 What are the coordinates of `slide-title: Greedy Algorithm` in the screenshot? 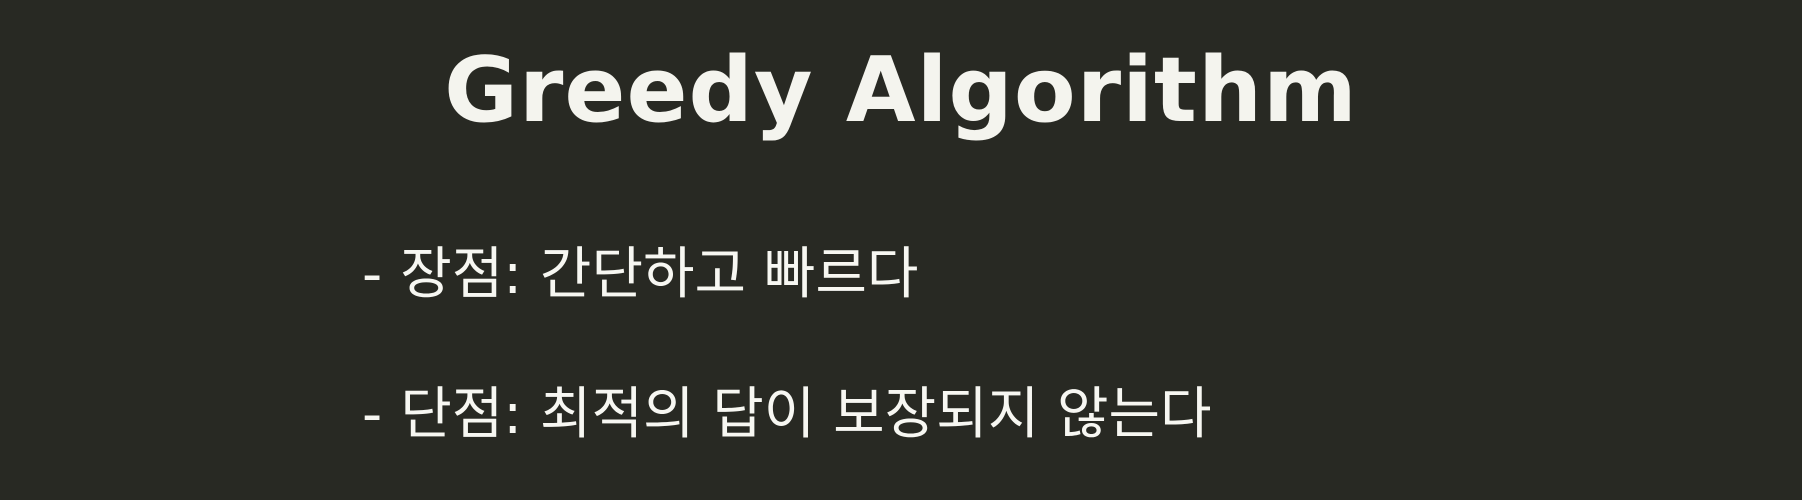 It's located at (901, 90).